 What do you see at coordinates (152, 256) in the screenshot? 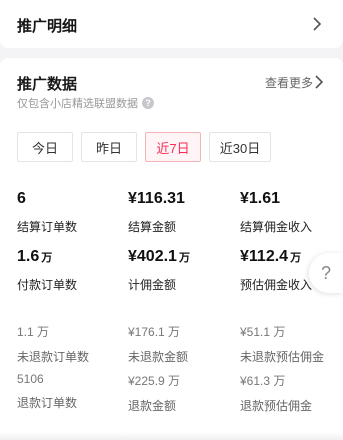
I see `stat-value: ¥402.1` at bounding box center [152, 256].